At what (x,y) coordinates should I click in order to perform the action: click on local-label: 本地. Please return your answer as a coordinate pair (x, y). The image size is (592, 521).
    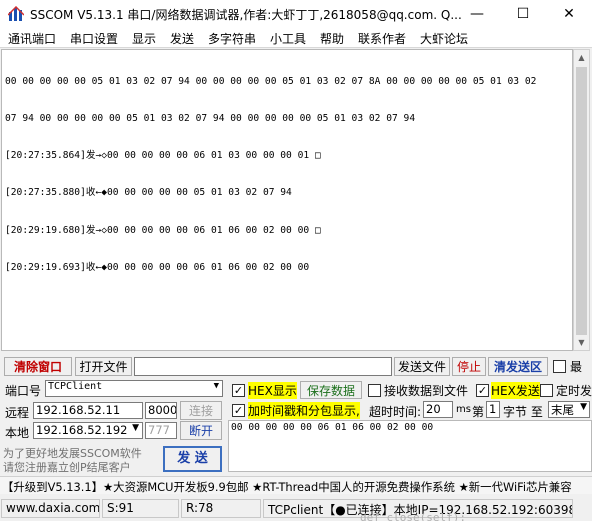
    Looking at the image, I should click on (17, 433).